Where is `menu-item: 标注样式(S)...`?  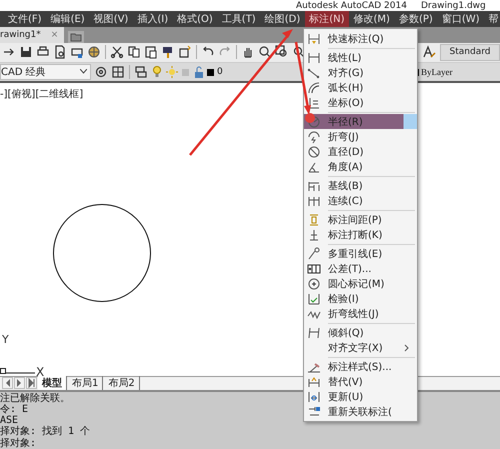 menu-item: 标注样式(S)... is located at coordinates (360, 366).